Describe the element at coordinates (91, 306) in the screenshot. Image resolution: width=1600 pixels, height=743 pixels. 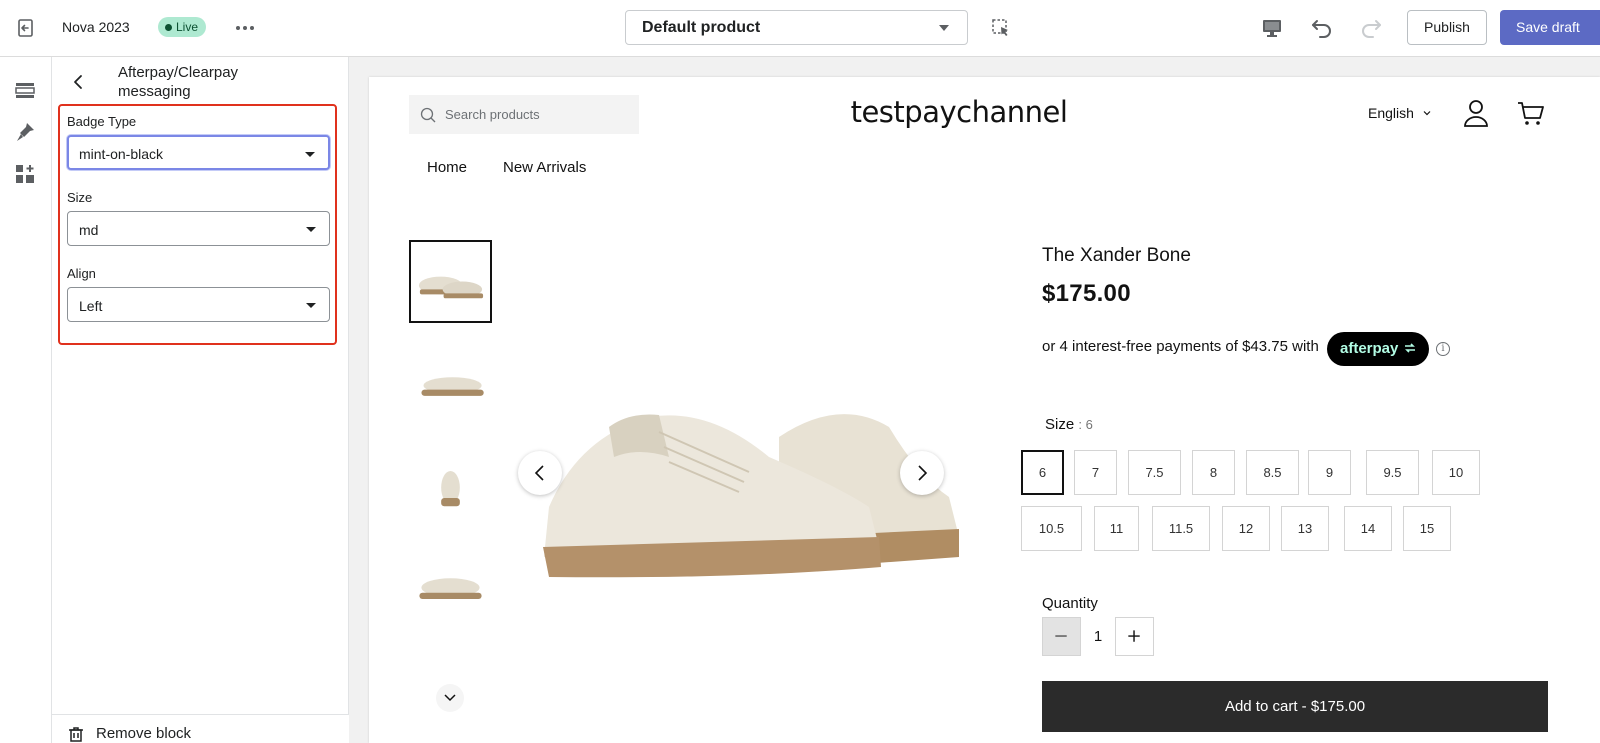
I see `align-value: Left` at that location.